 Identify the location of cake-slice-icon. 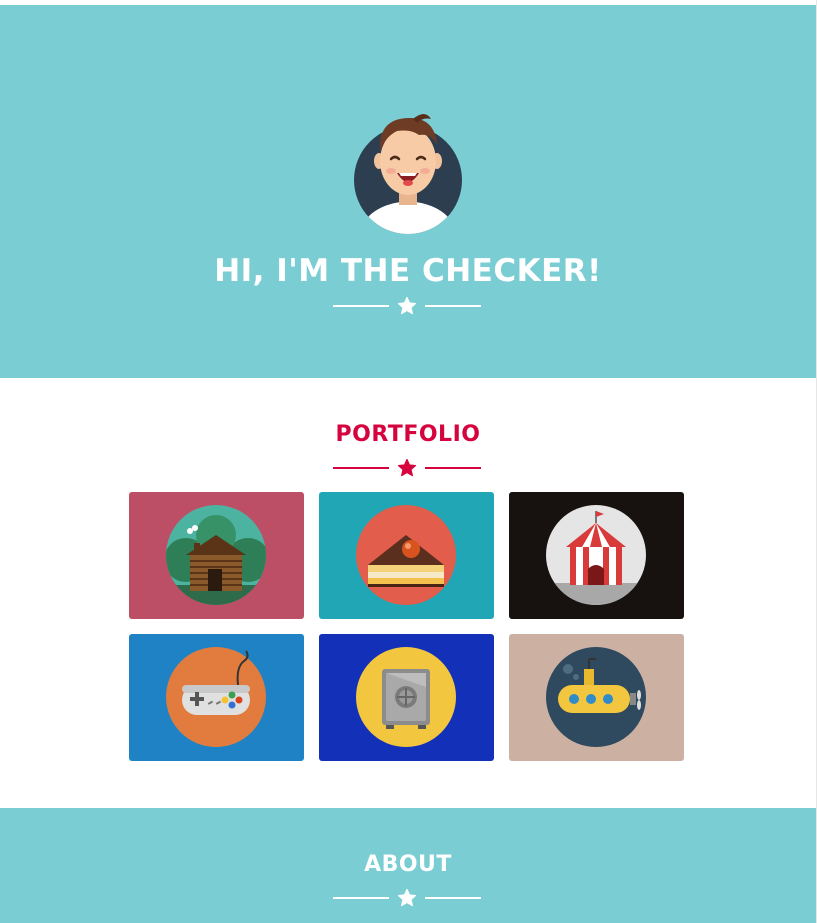
(406, 555).